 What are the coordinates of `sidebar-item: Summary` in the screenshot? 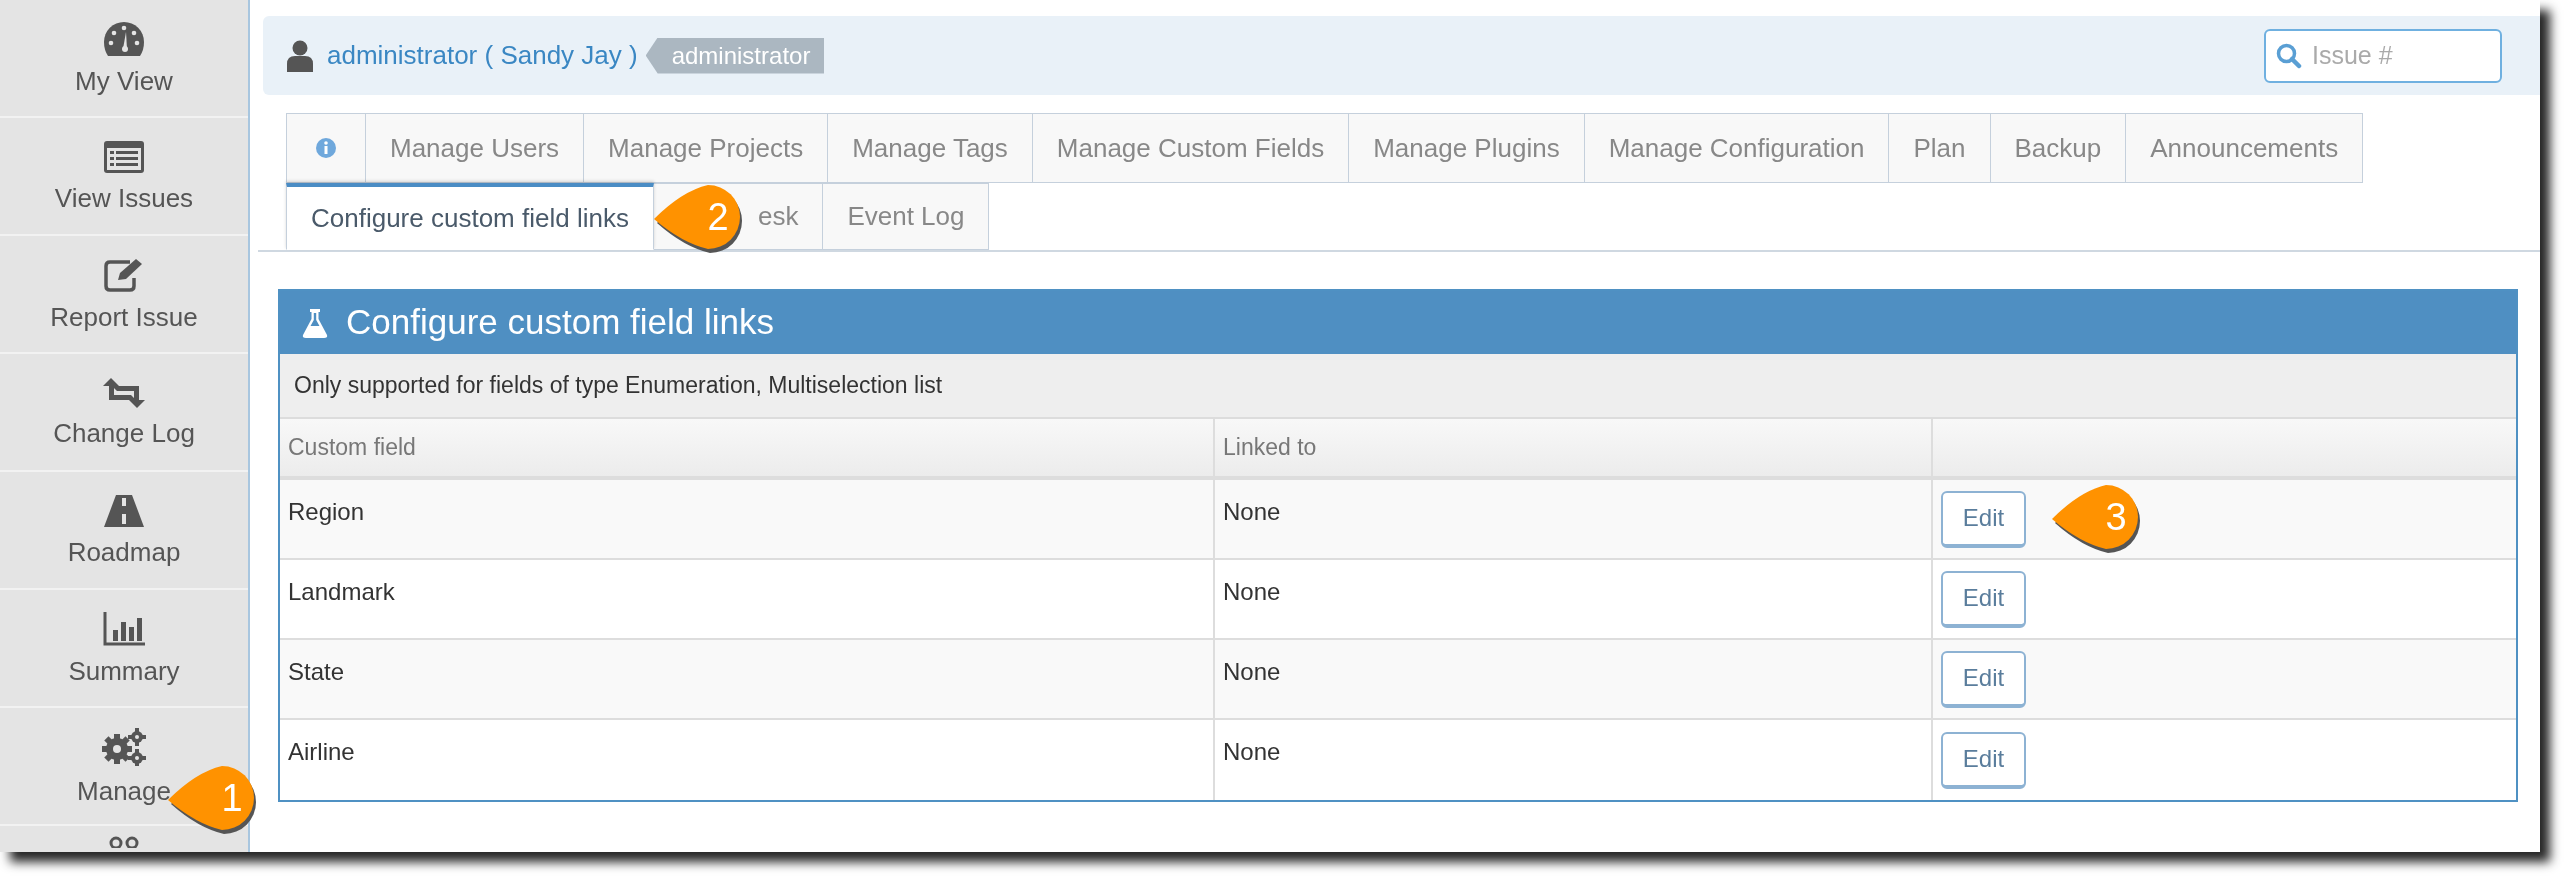 It's located at (124, 649).